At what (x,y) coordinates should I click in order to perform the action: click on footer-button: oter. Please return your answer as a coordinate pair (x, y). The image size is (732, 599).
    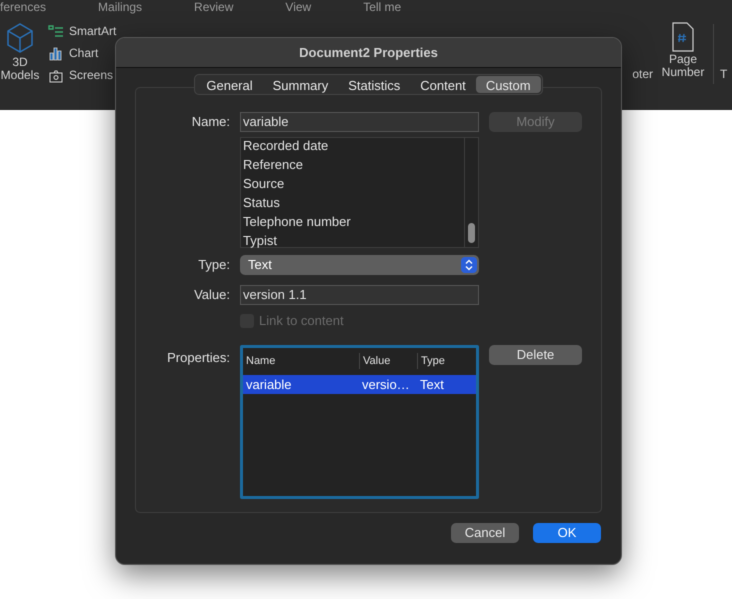
    Looking at the image, I should click on (642, 74).